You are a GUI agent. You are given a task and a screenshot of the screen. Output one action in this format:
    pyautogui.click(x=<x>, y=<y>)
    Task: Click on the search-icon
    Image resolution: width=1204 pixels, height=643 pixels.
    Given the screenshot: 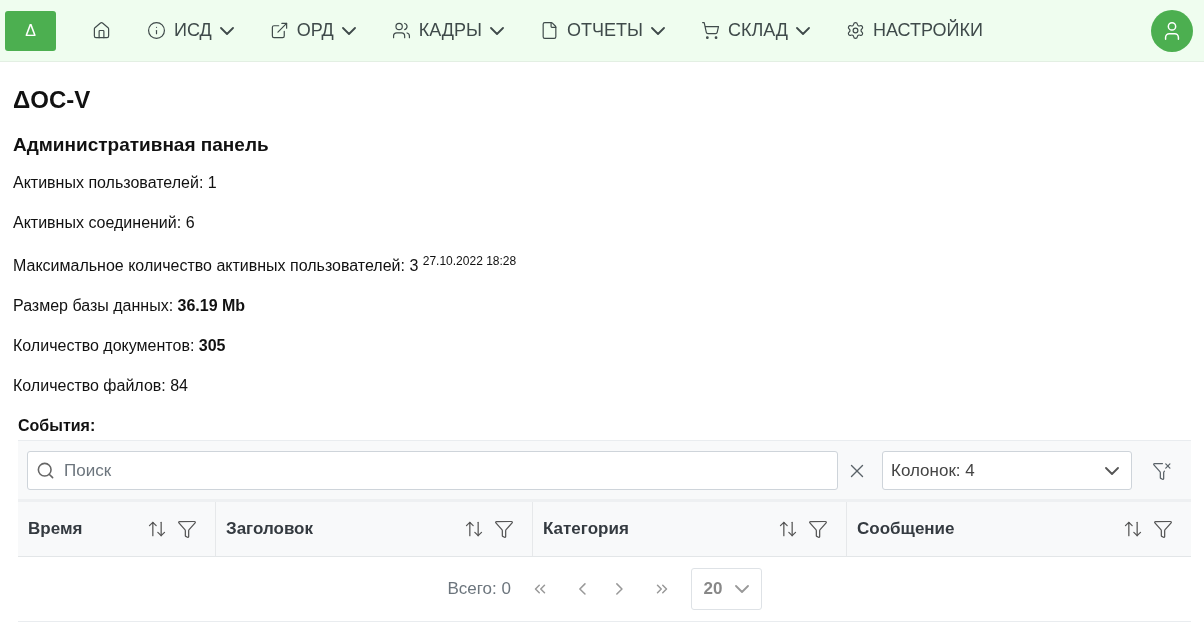 What is the action you would take?
    pyautogui.click(x=45, y=471)
    